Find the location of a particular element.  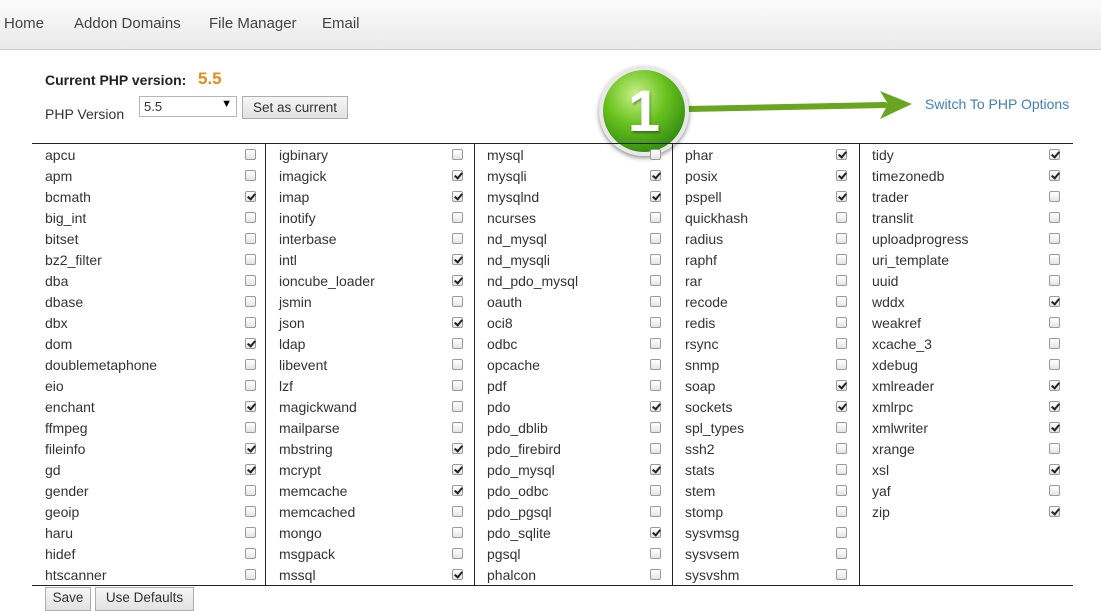

use-defaults-button: Use Defaults is located at coordinates (144, 599).